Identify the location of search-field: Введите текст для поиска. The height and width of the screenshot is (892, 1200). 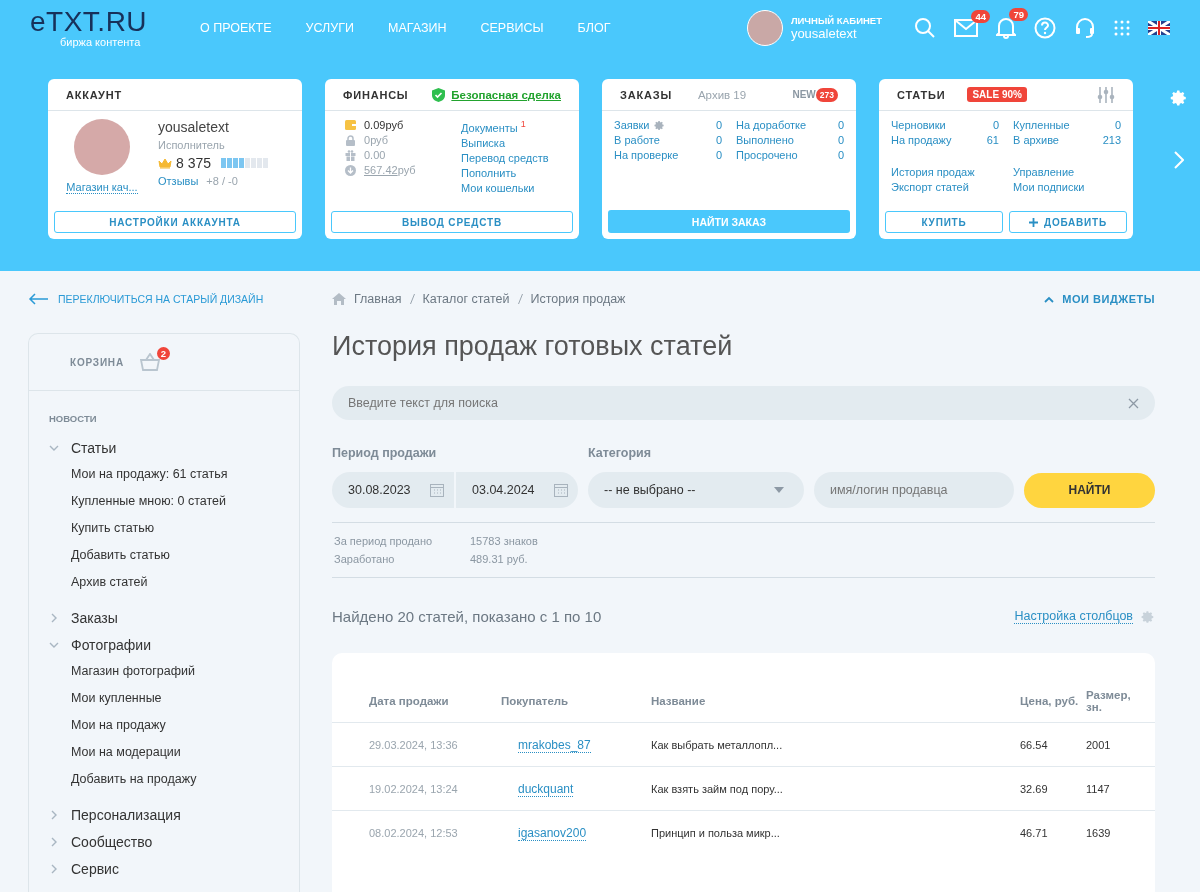
(743, 403).